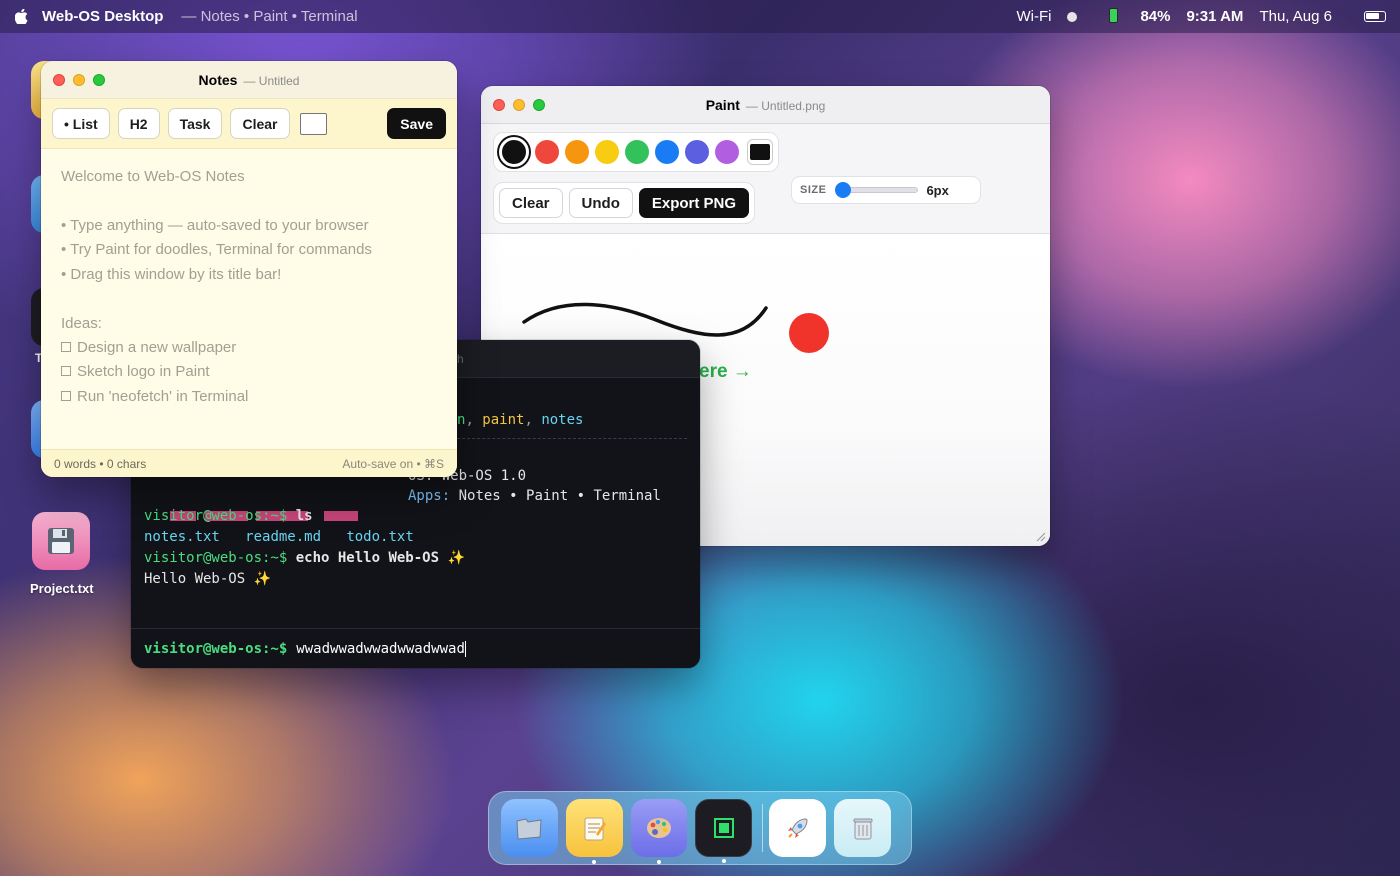 Image resolution: width=1400 pixels, height=876 pixels. Describe the element at coordinates (100, 463) in the screenshot. I see `word-count: 0 words • 0 chars` at that location.